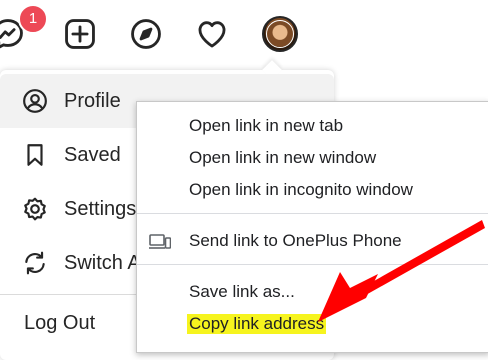  What do you see at coordinates (146, 34) in the screenshot?
I see `explore-compass-icon` at bounding box center [146, 34].